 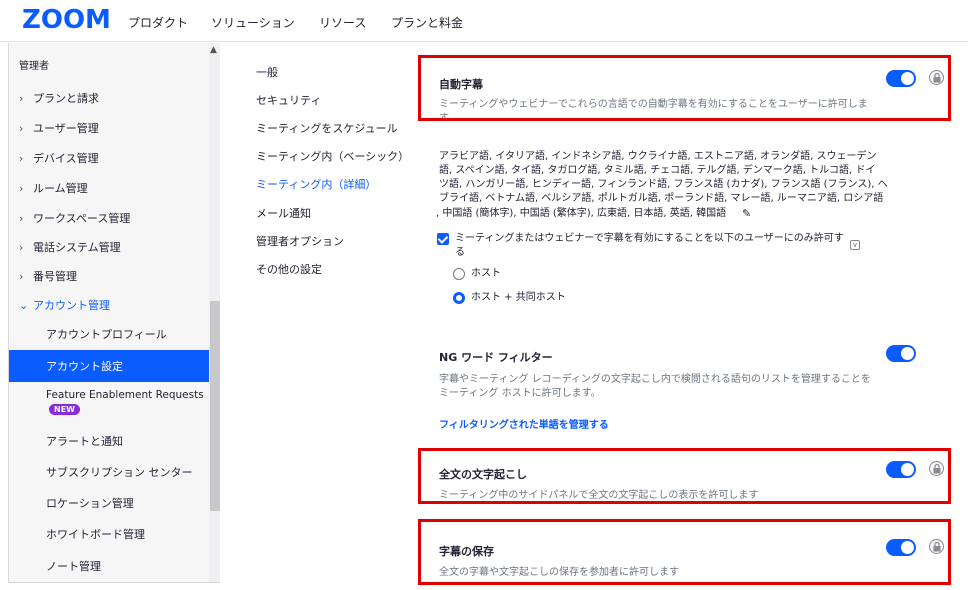 I want to click on only-allow-checkbox, so click(x=443, y=239).